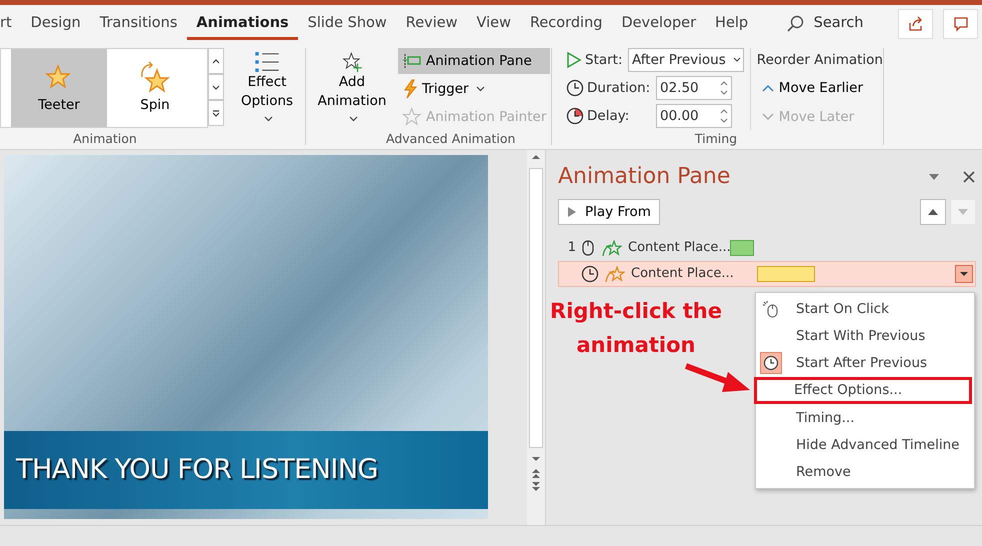  I want to click on play-from-button: Play From, so click(609, 212).